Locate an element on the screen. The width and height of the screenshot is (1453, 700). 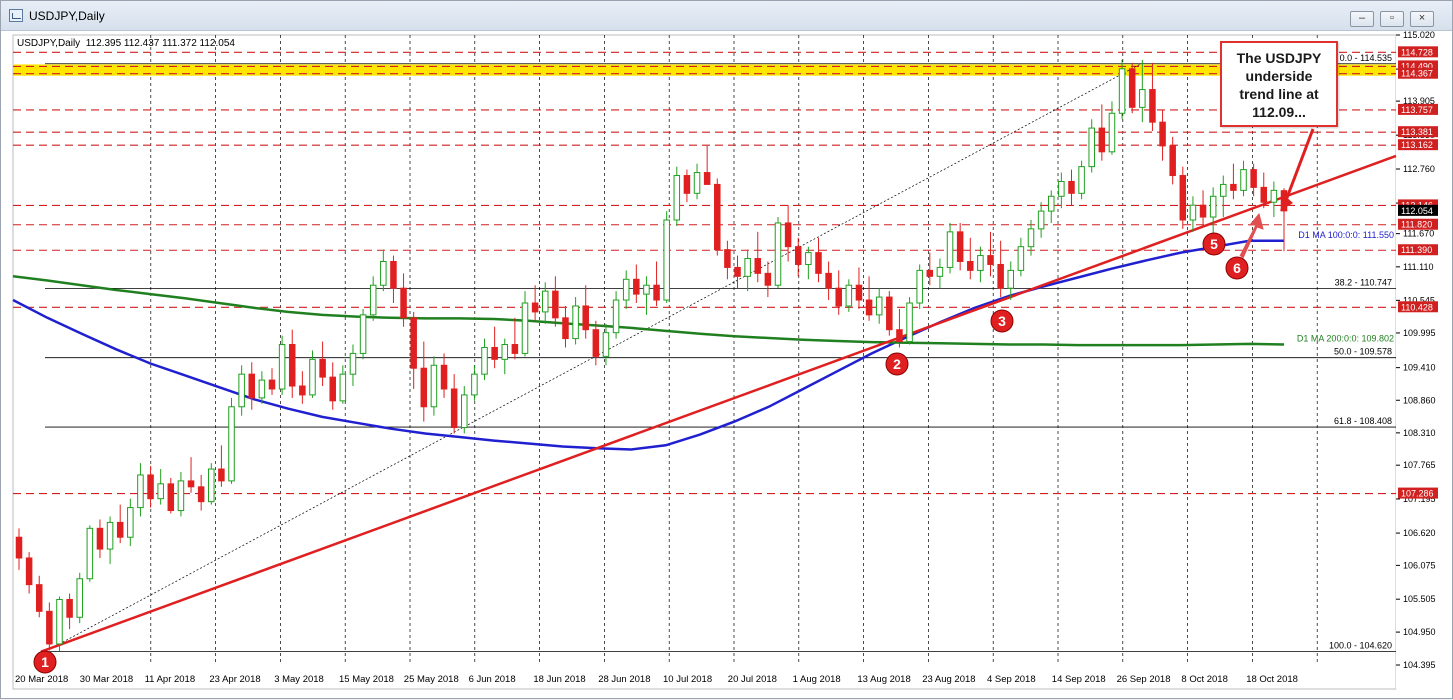
price-tick-label: 104.950 is located at coordinates (1419, 632).